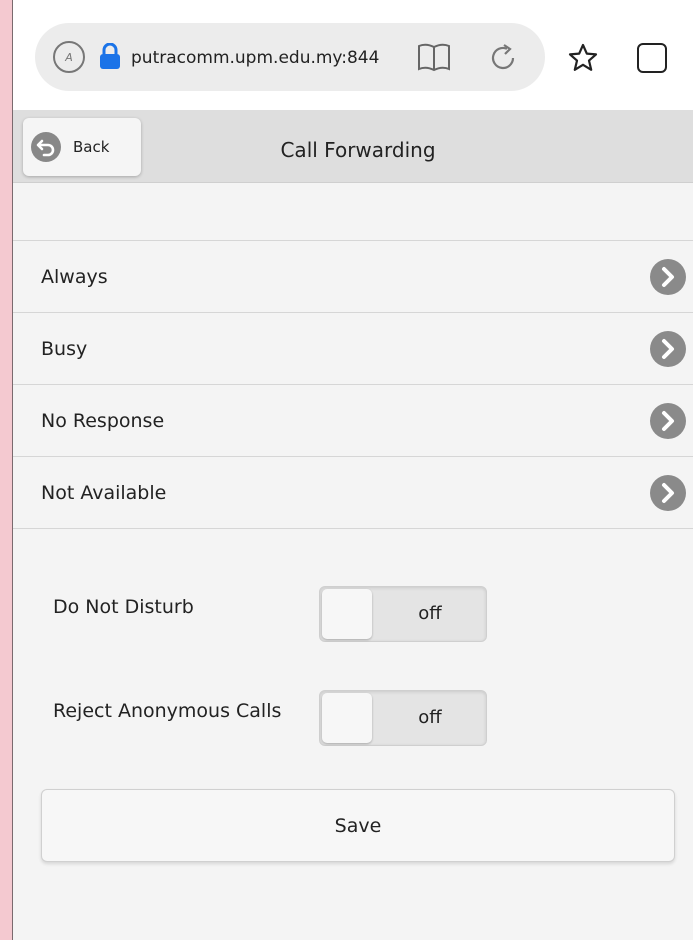 The width and height of the screenshot is (693, 940). I want to click on back-button: Back, so click(82, 147).